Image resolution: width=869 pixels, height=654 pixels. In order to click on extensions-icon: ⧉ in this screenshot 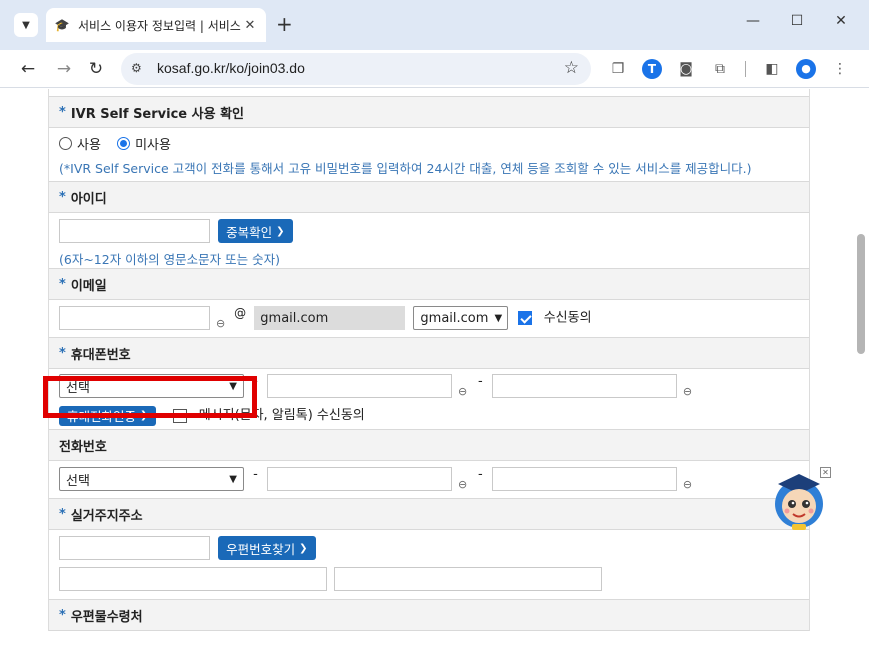, I will do `click(720, 69)`.